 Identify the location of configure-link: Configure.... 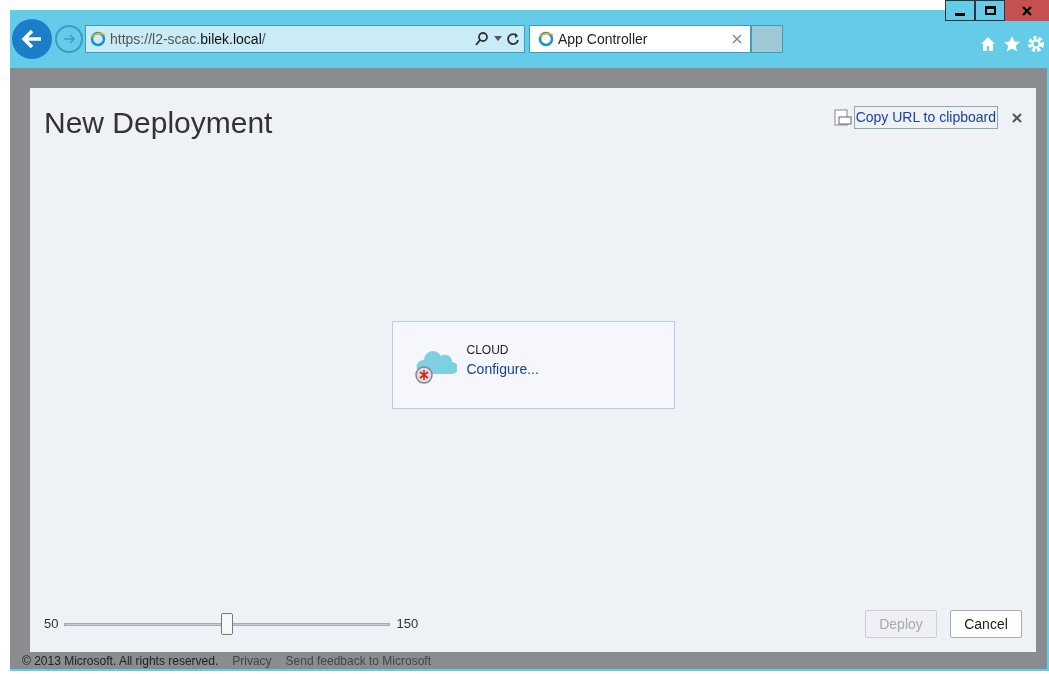
(502, 370).